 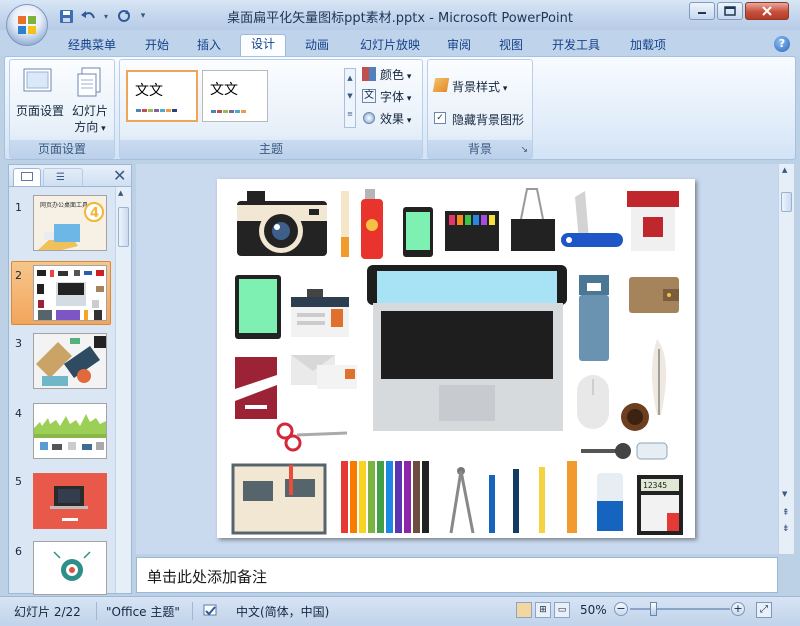 What do you see at coordinates (655, 485) in the screenshot?
I see `calculator-display: 12345` at bounding box center [655, 485].